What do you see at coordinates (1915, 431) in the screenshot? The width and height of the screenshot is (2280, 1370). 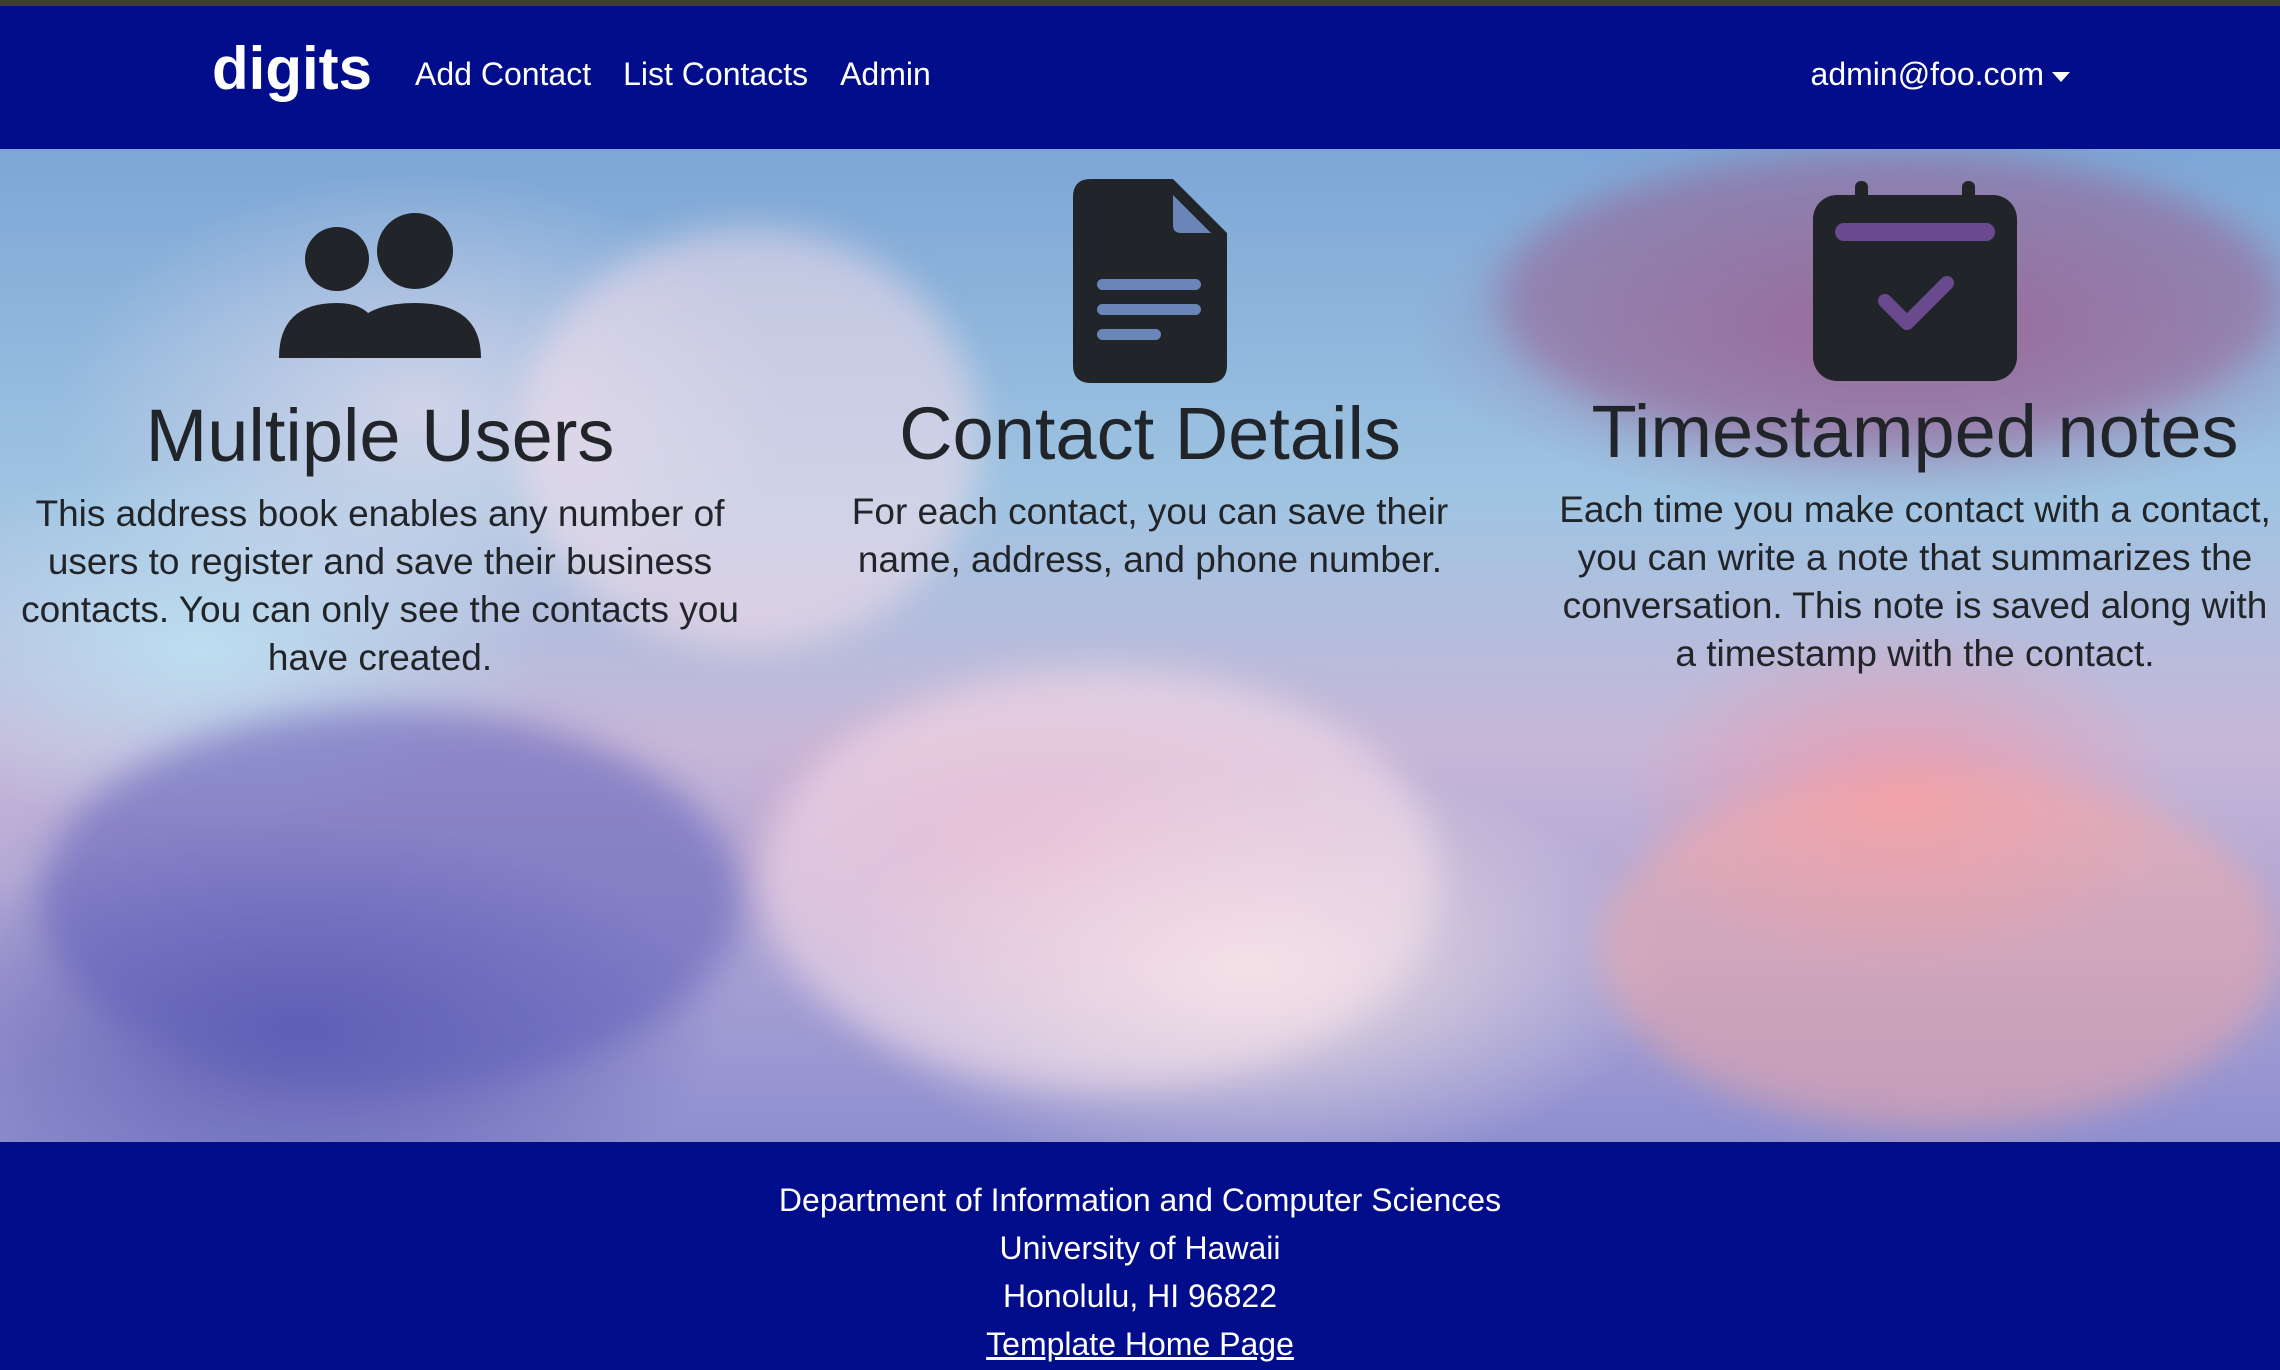 I see `feature-title: Timestamped notes` at bounding box center [1915, 431].